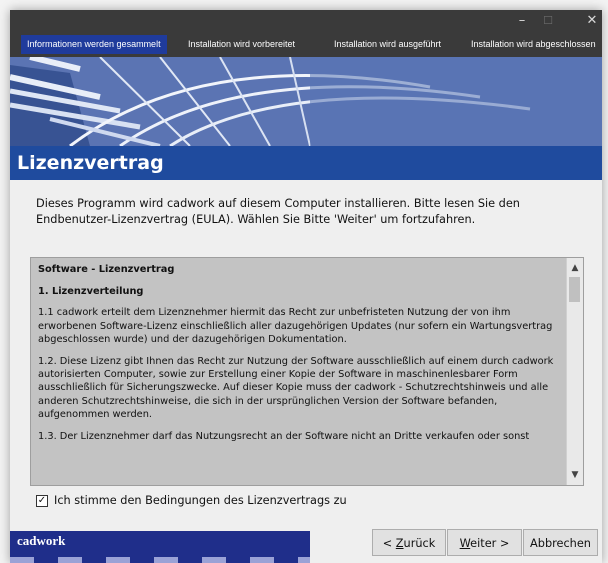  I want to click on maximize-button: ☐, so click(548, 21).